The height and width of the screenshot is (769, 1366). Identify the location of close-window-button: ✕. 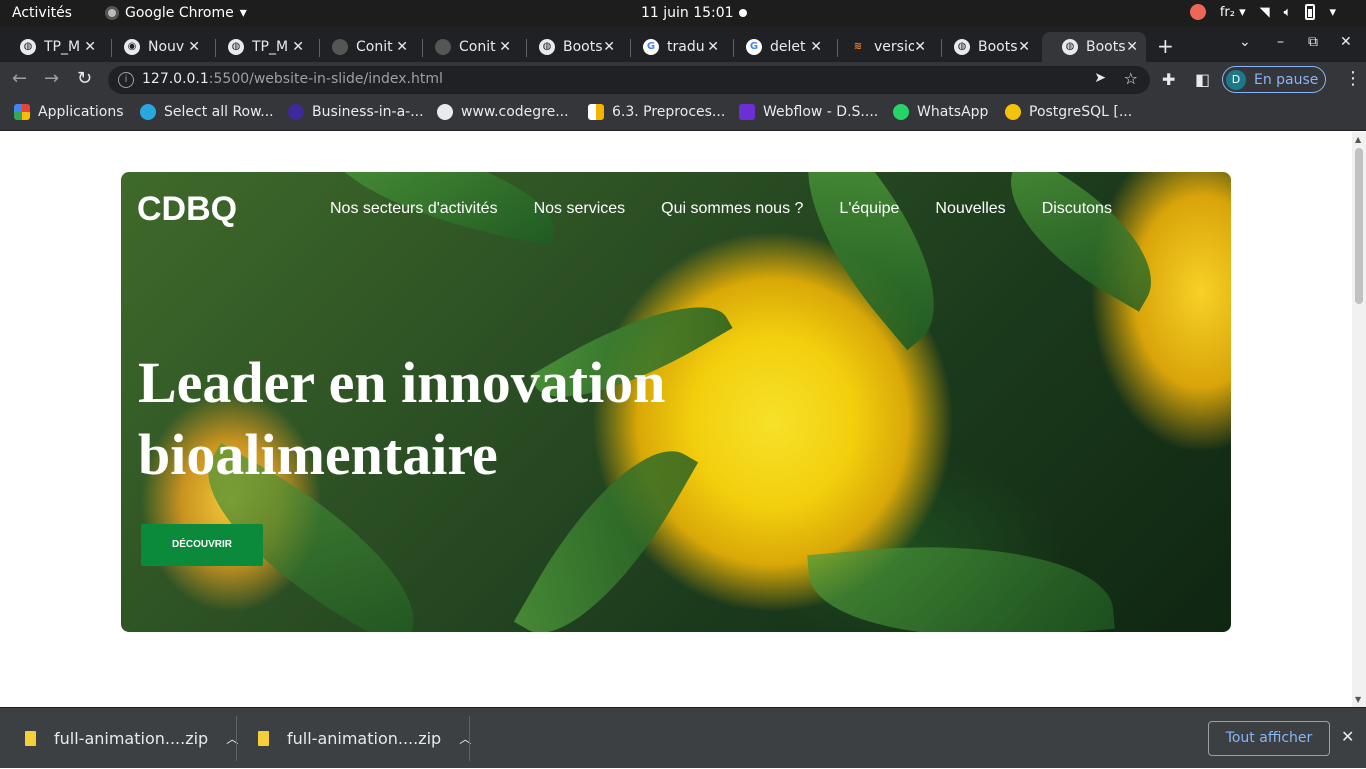
(1346, 42).